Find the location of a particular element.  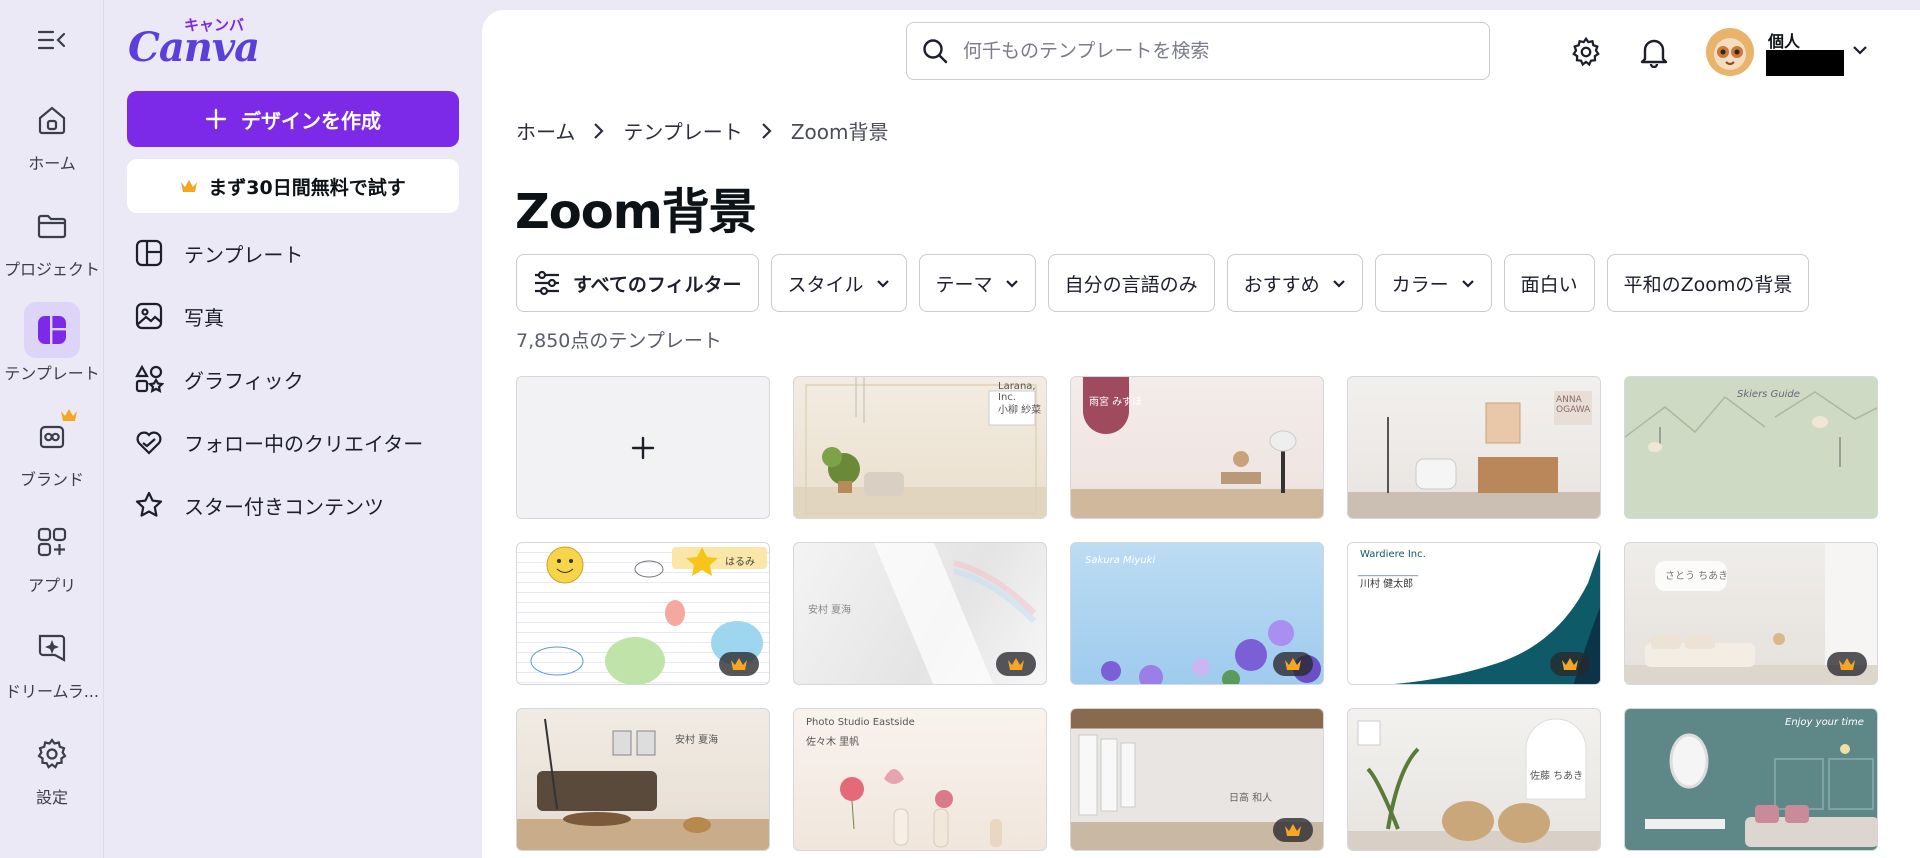

breadcrumb: ホーム テンプレート Zoom背景 is located at coordinates (702, 130).